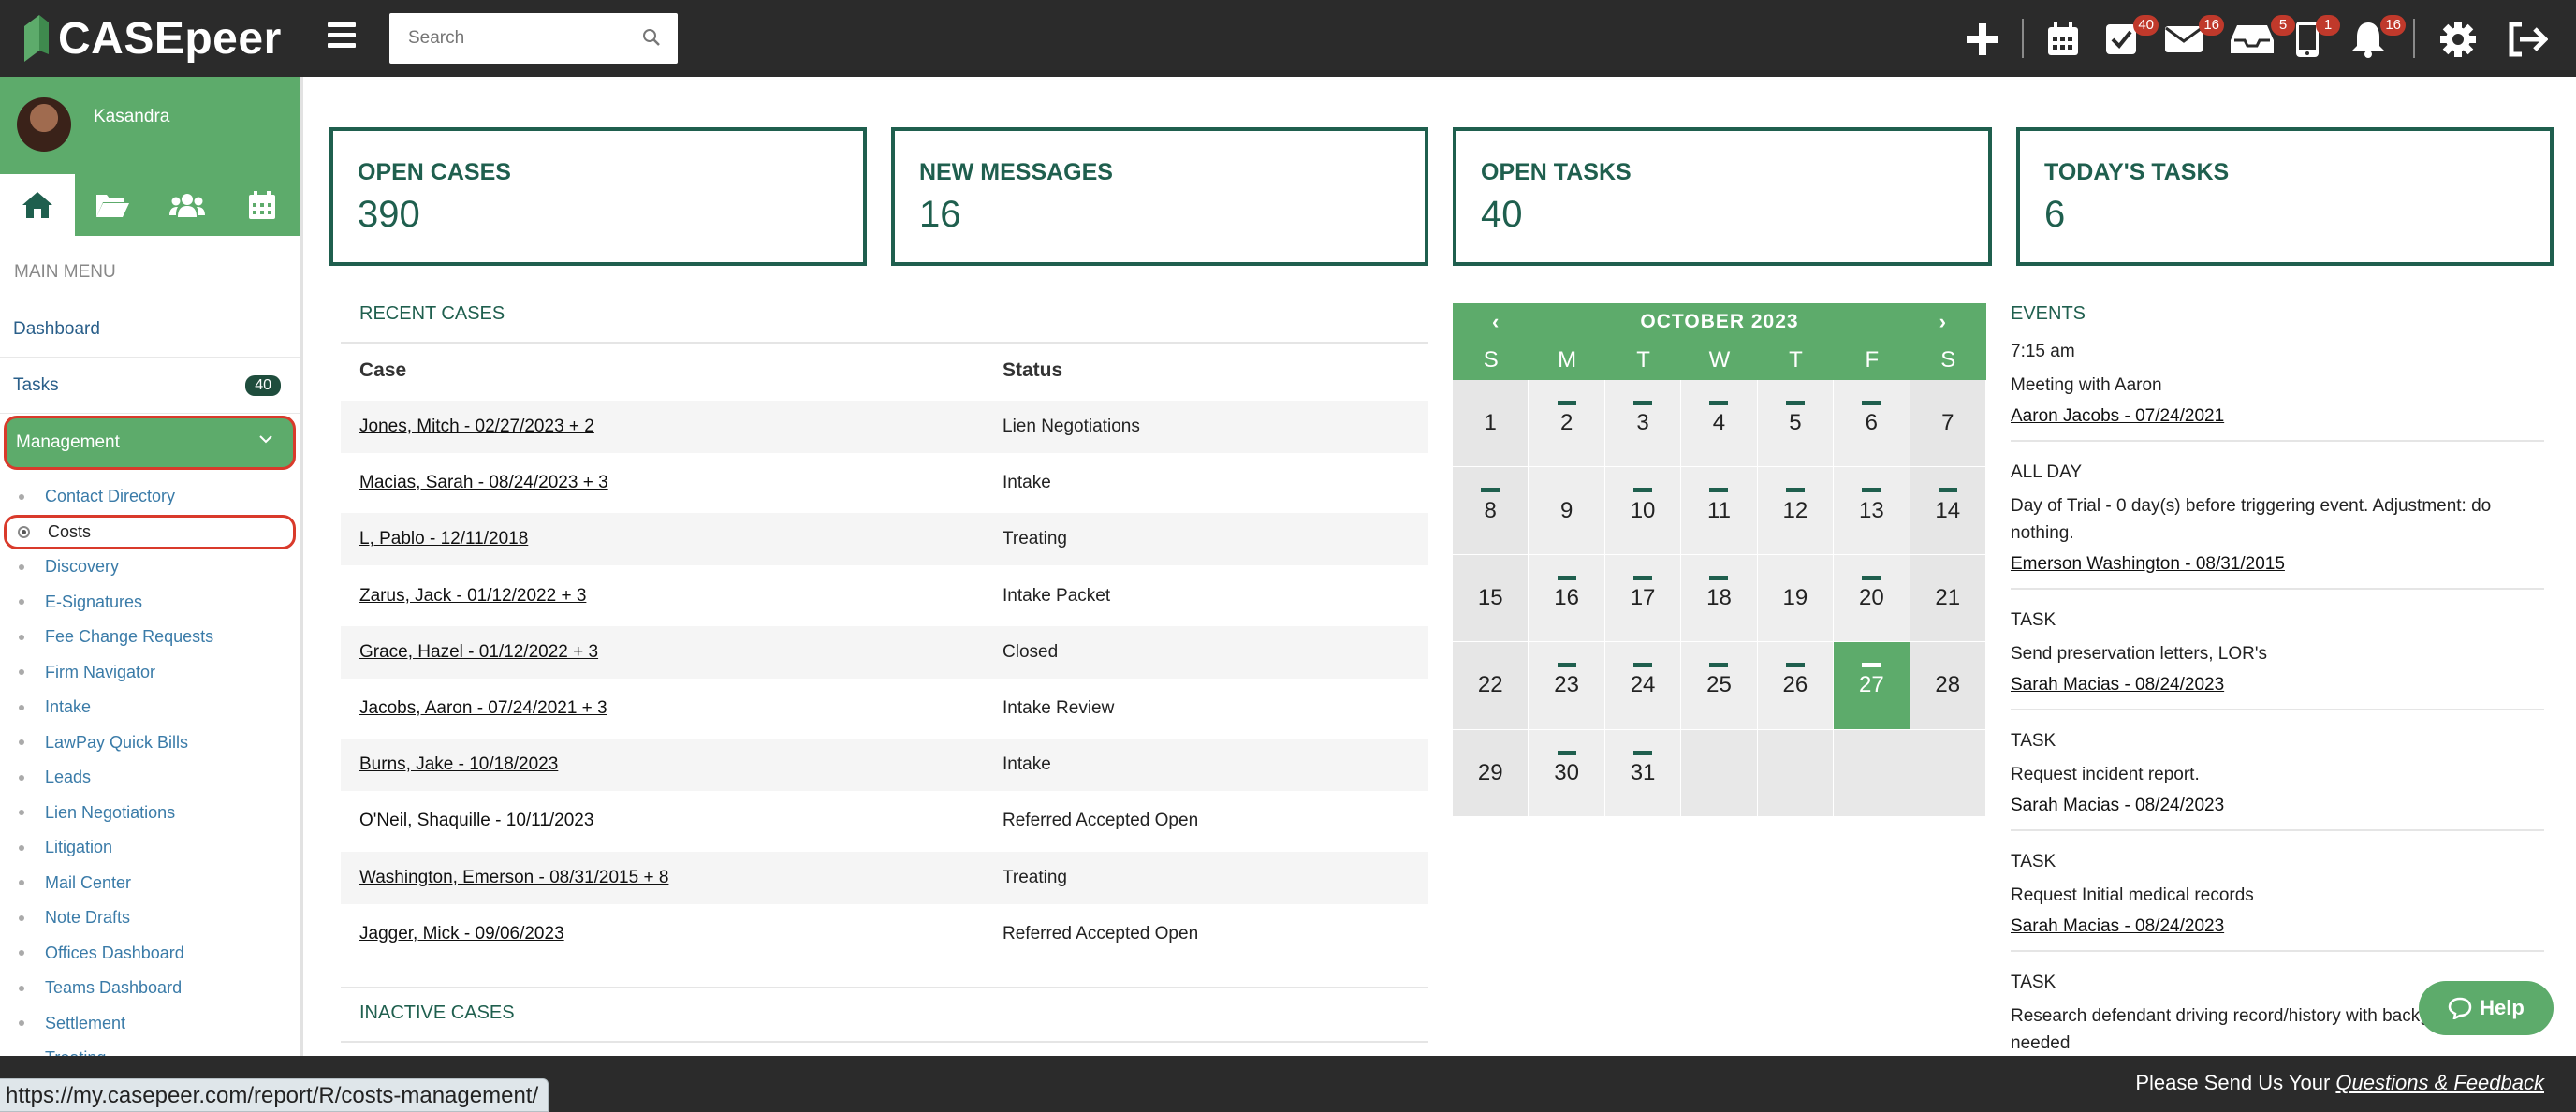  I want to click on calendar-day: 23, so click(1567, 686).